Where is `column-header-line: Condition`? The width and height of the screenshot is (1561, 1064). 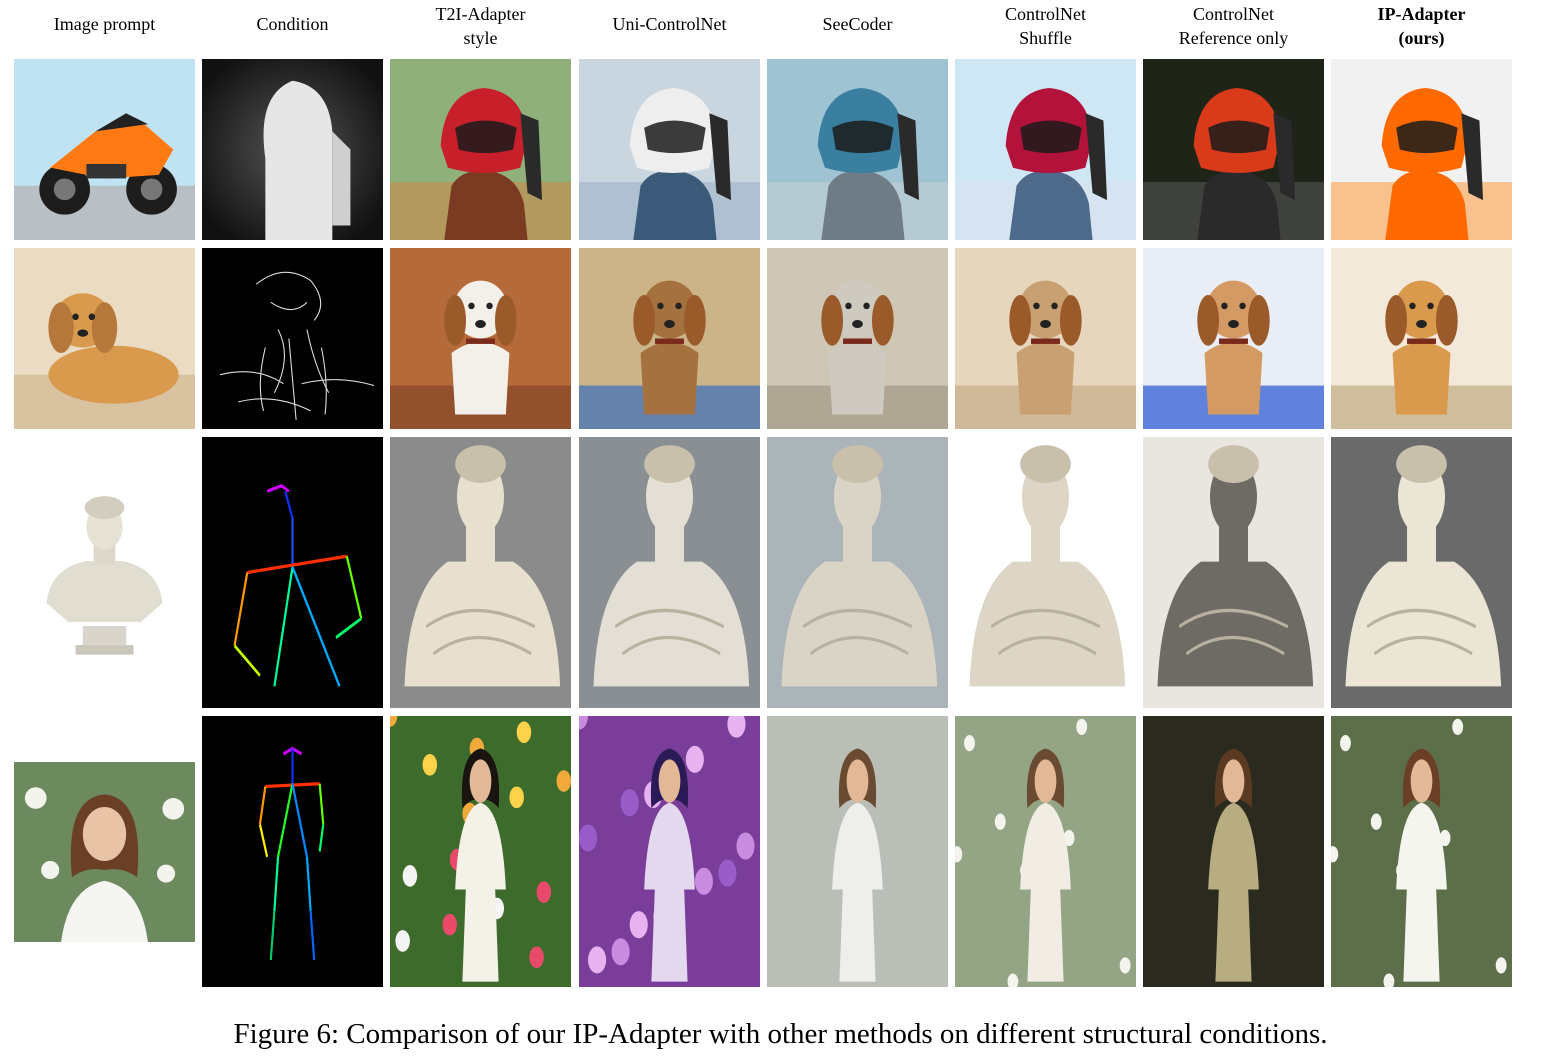 column-header-line: Condition is located at coordinates (292, 24).